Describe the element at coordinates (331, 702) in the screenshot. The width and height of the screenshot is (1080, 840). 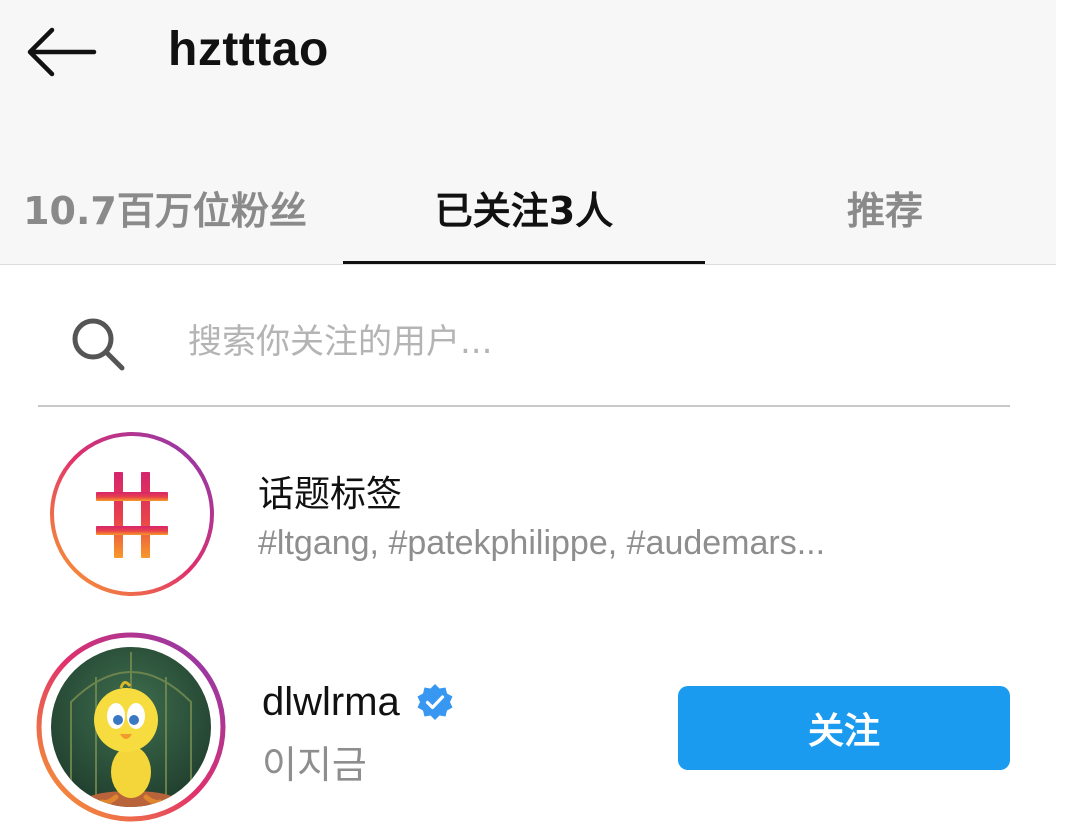
I see `username: dlwlrma` at that location.